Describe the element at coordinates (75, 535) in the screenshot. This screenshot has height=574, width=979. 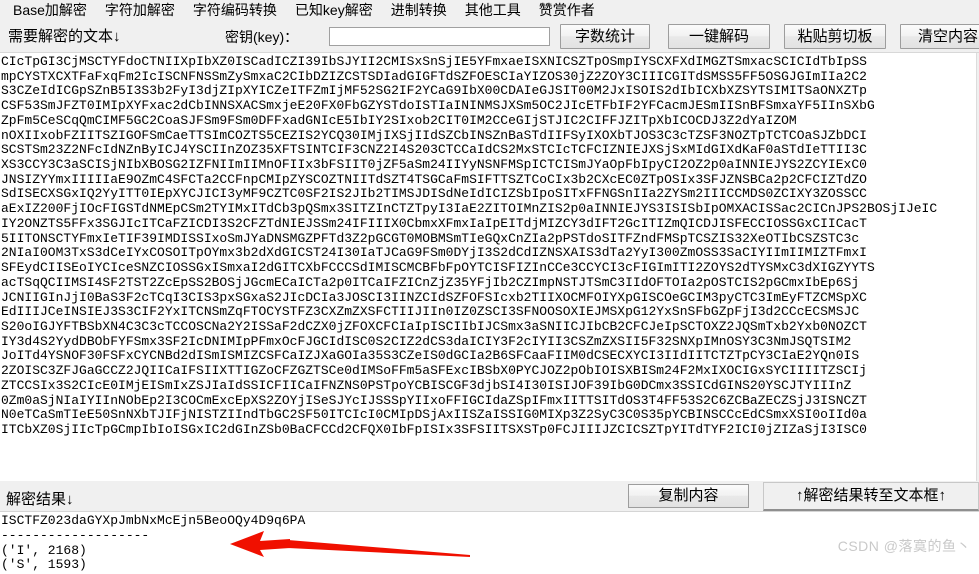
I see `result-text-line: -------------------` at that location.